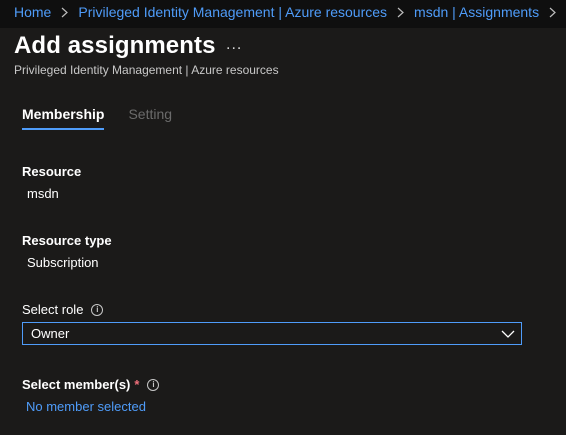  Describe the element at coordinates (52, 171) in the screenshot. I see `resource-label: Resource` at that location.